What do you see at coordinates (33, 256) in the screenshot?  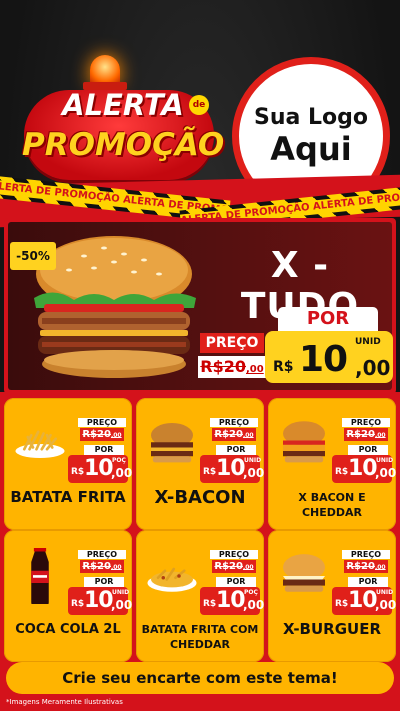 I see `discount-badge: -50%` at bounding box center [33, 256].